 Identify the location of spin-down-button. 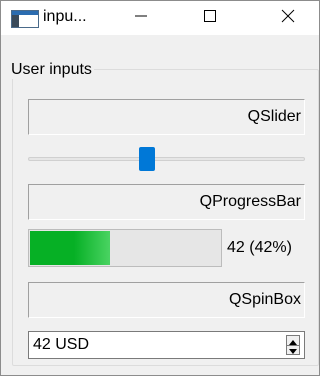
(293, 349).